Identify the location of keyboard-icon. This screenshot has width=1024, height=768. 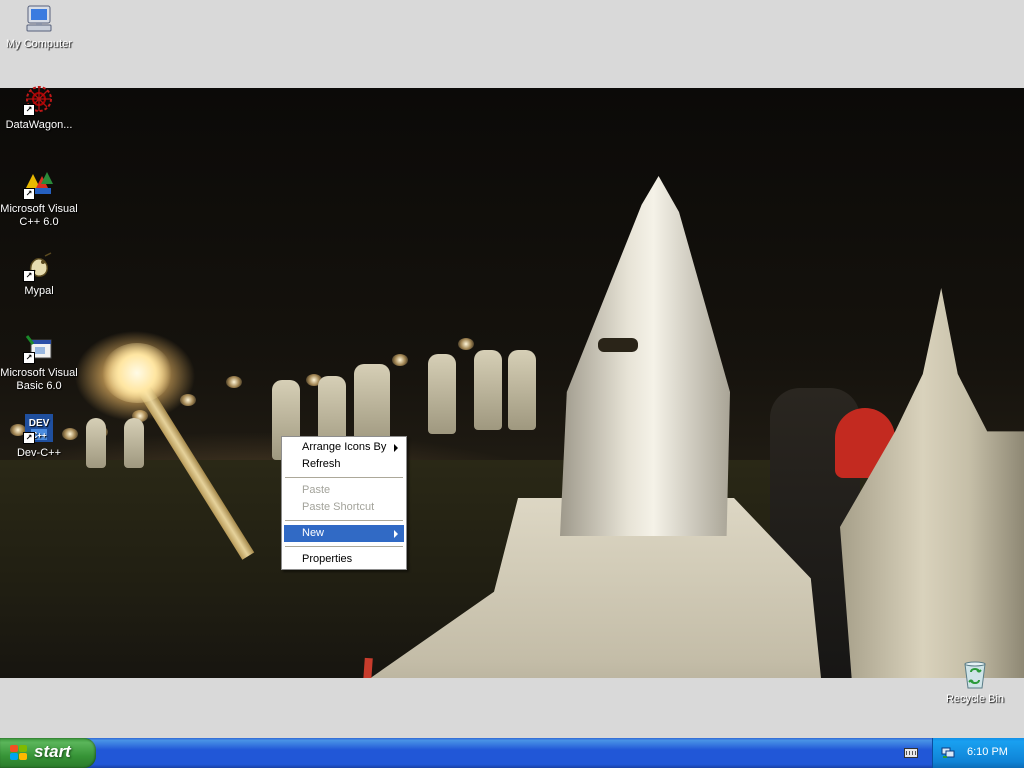
(911, 753).